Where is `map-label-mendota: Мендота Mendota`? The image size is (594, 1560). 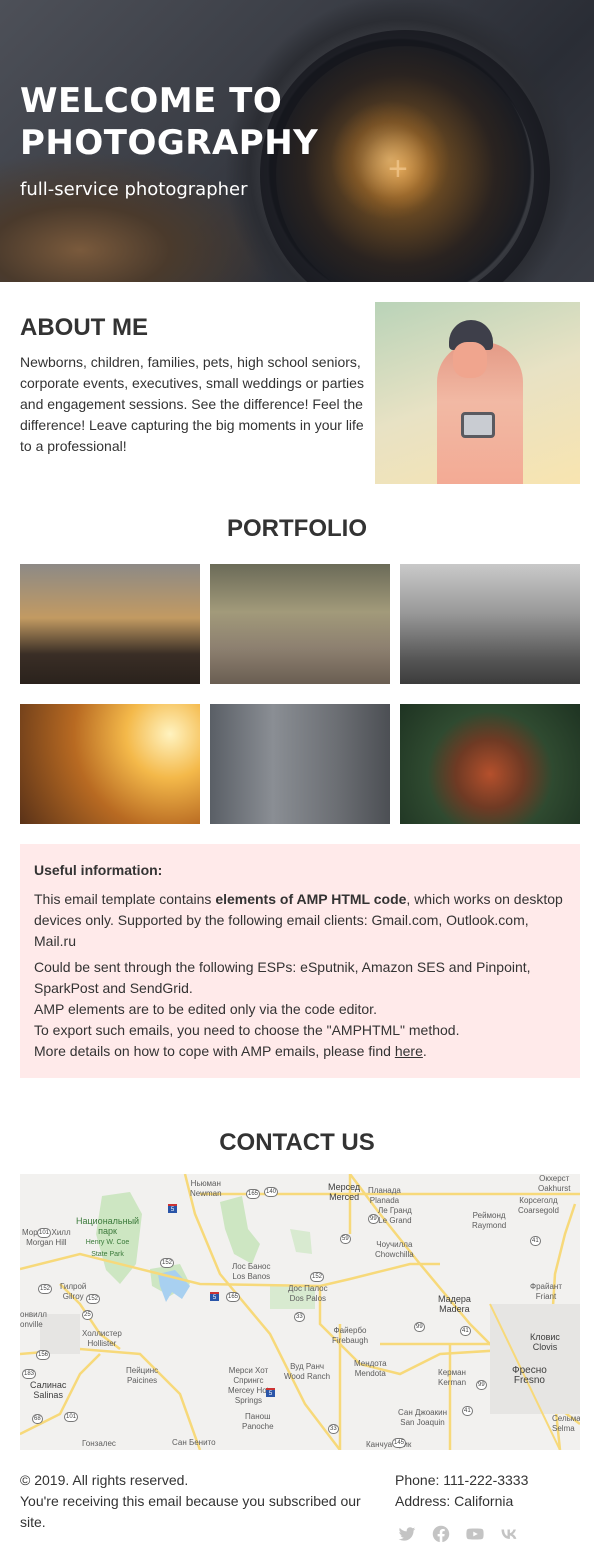 map-label-mendota: Мендота Mendota is located at coordinates (370, 1368).